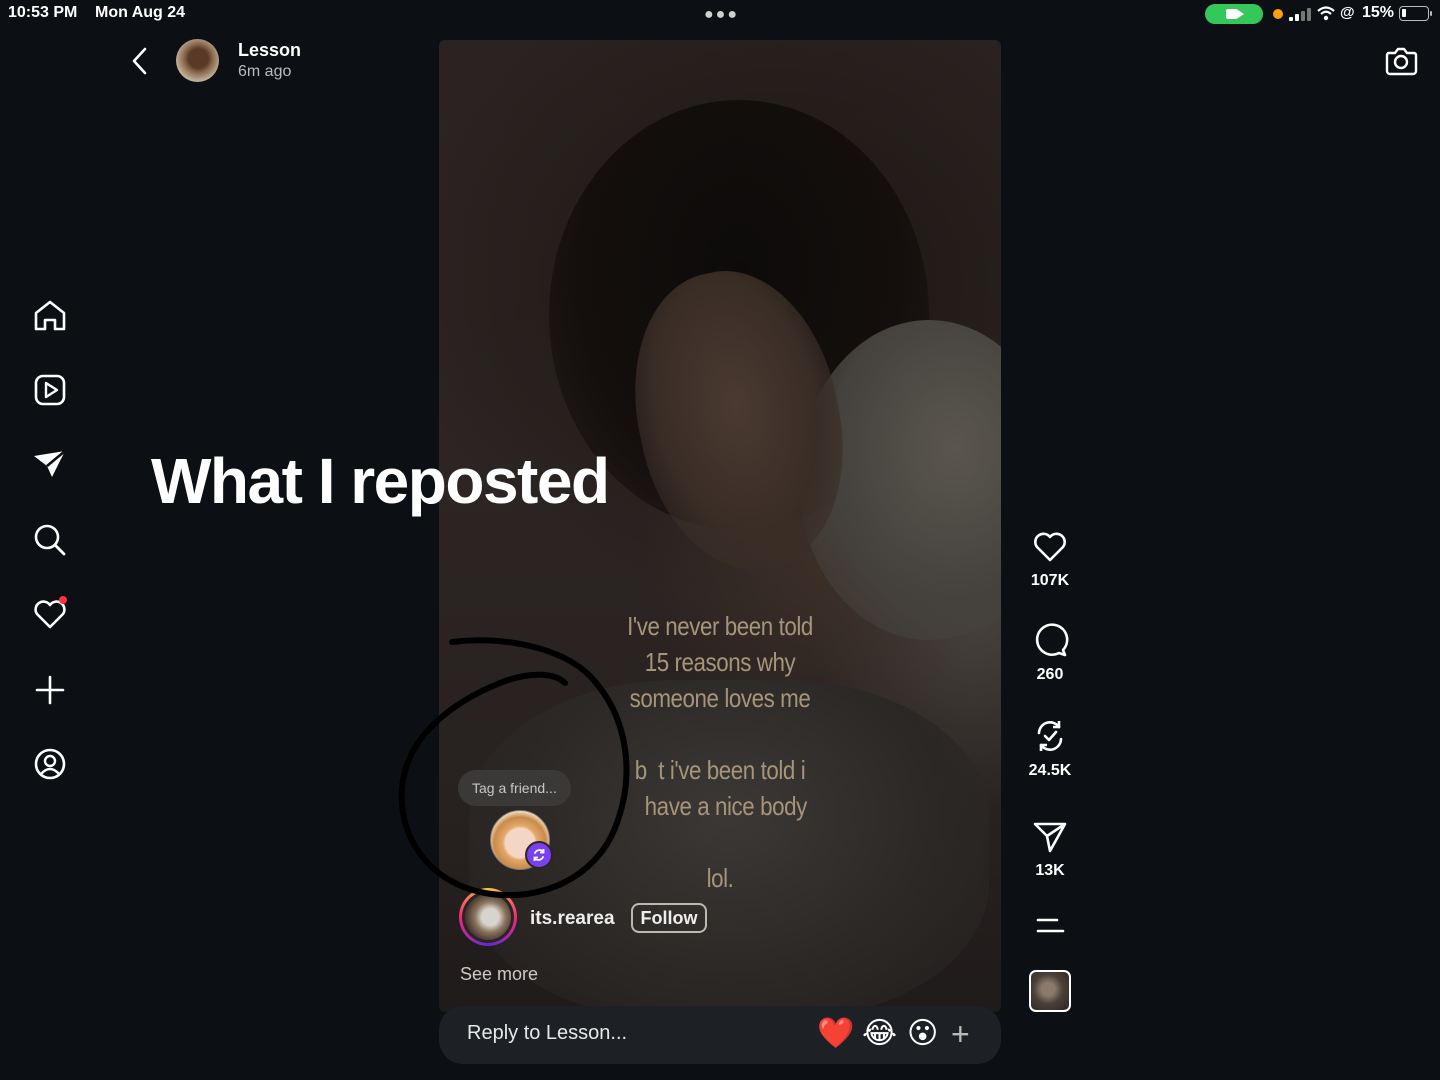 Image resolution: width=1440 pixels, height=1080 pixels. What do you see at coordinates (50, 614) in the screenshot?
I see `sidebar-item-notifications` at bounding box center [50, 614].